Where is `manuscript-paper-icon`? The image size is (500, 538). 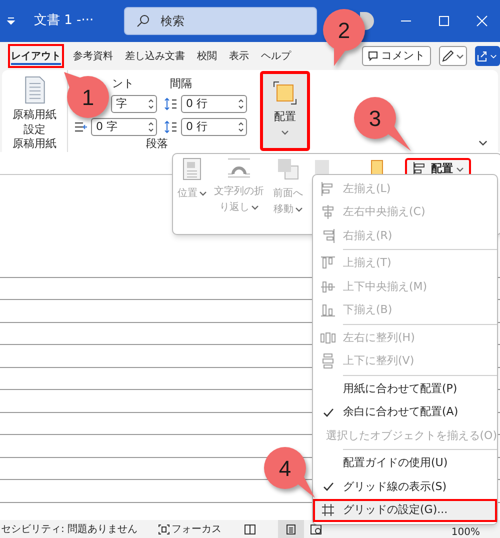 manuscript-paper-icon is located at coordinates (34, 90).